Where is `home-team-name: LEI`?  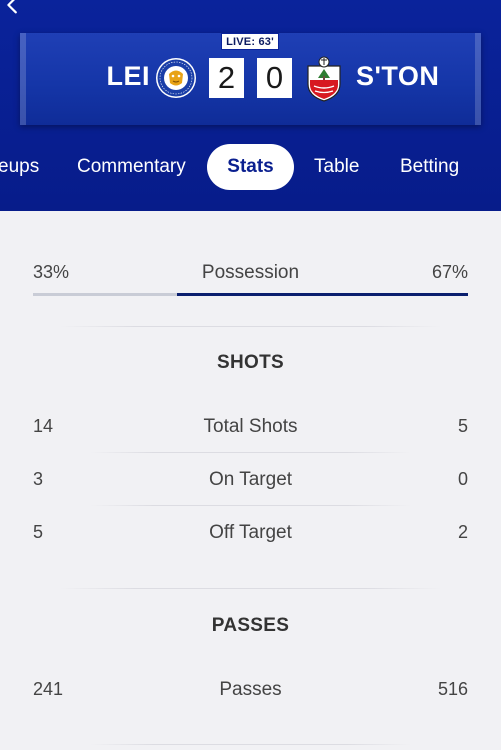
home-team-name: LEI is located at coordinates (128, 76).